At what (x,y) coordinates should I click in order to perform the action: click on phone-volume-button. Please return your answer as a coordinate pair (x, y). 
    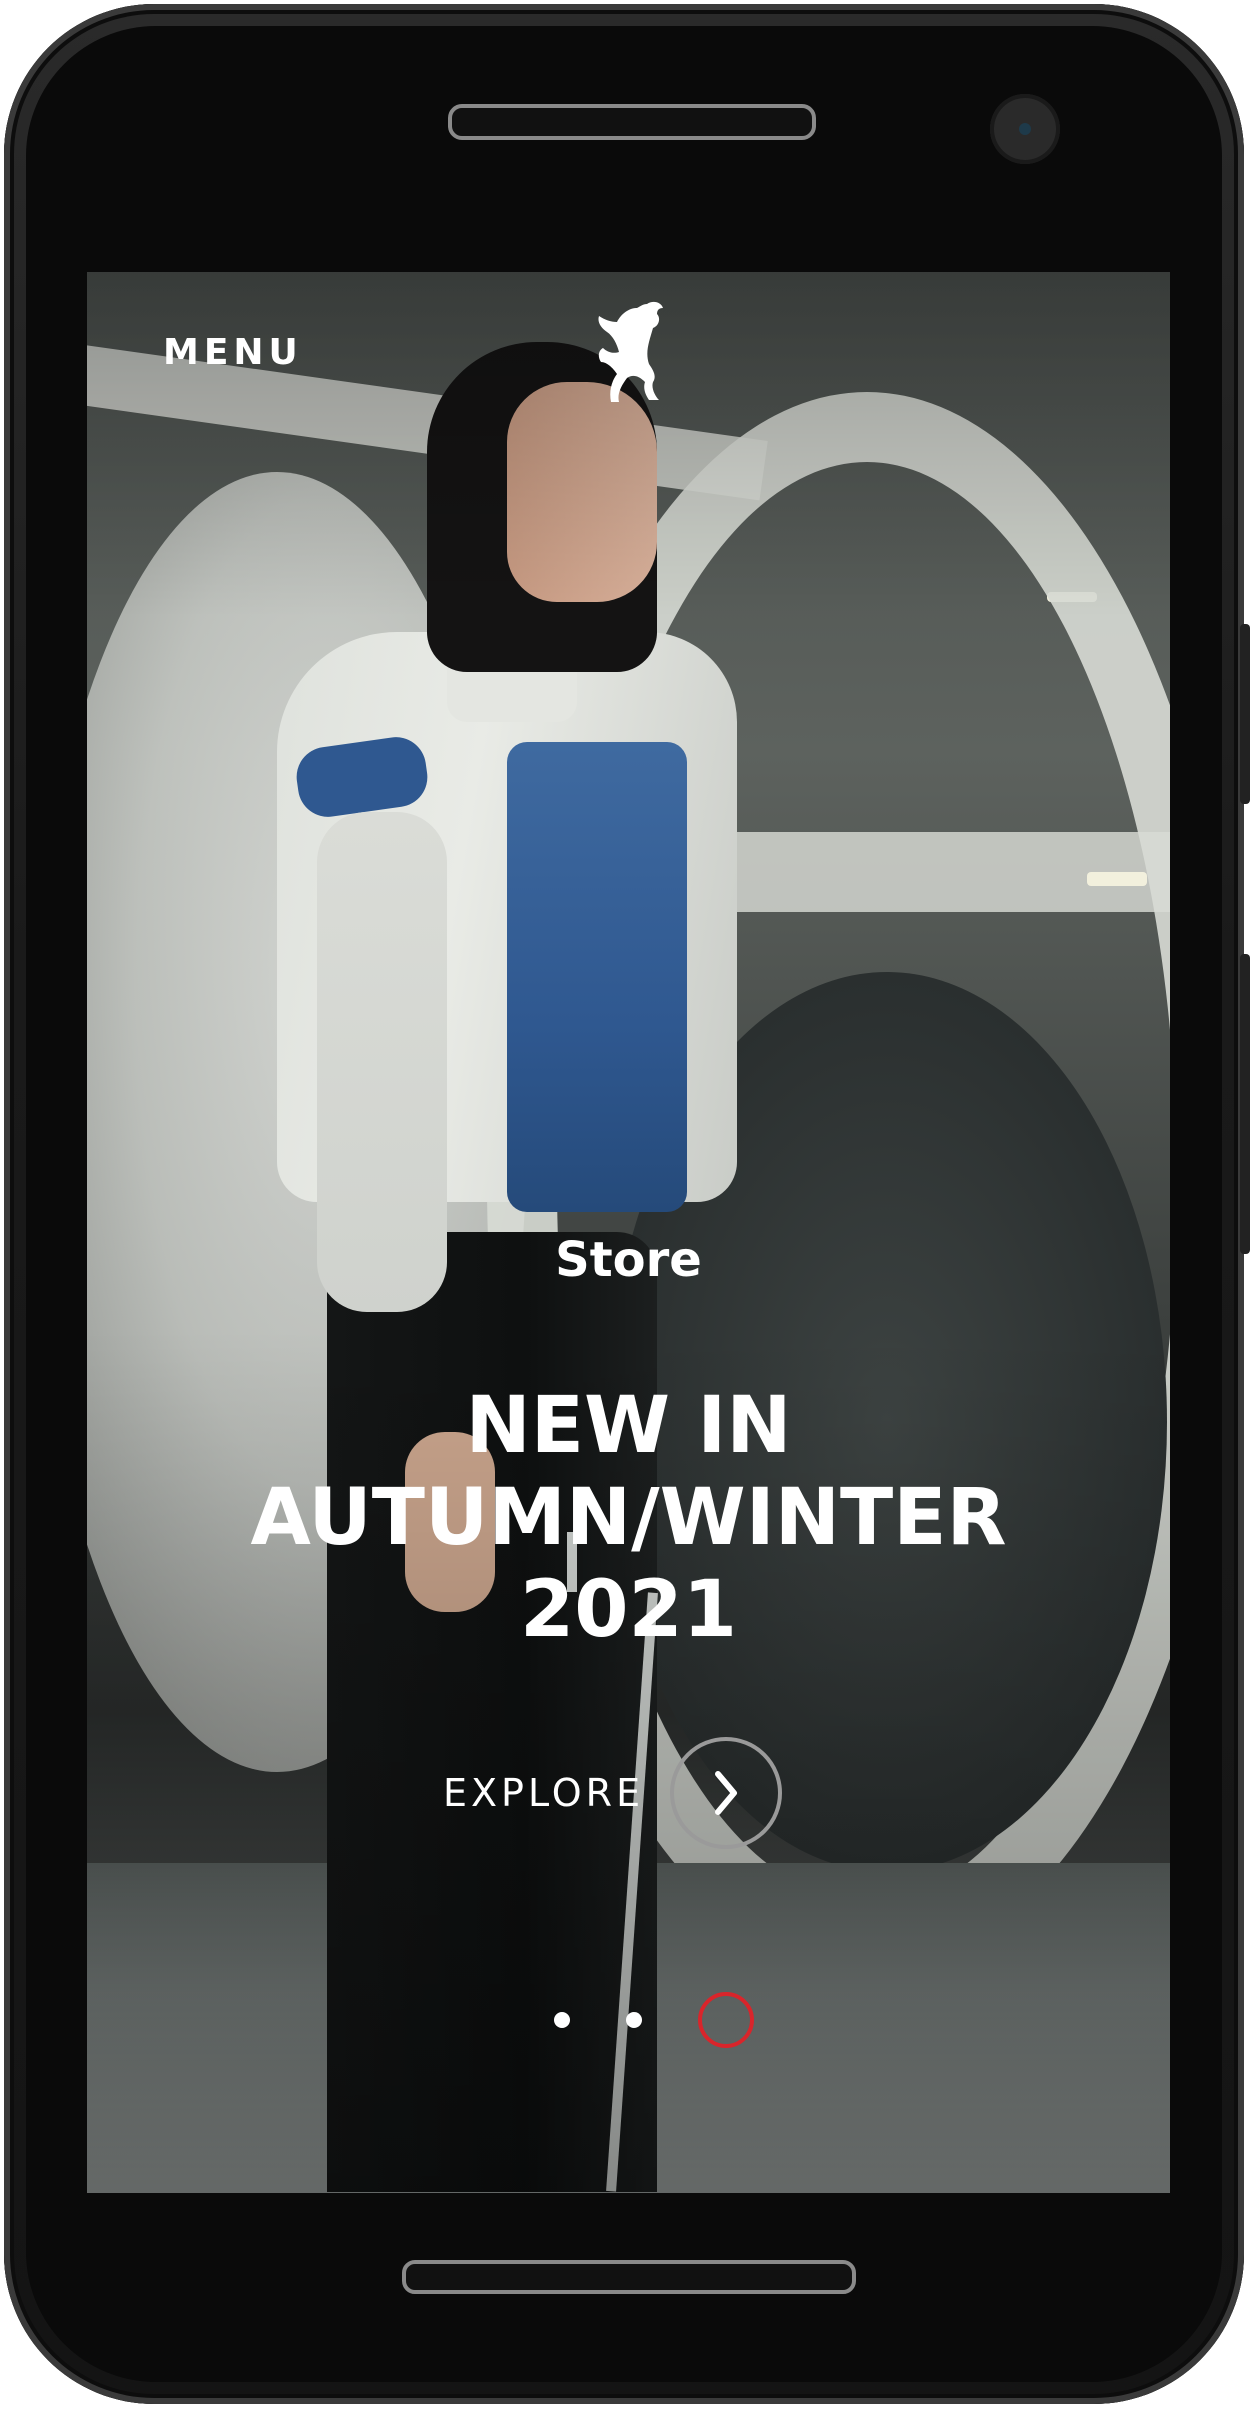
    Looking at the image, I should click on (1245, 1104).